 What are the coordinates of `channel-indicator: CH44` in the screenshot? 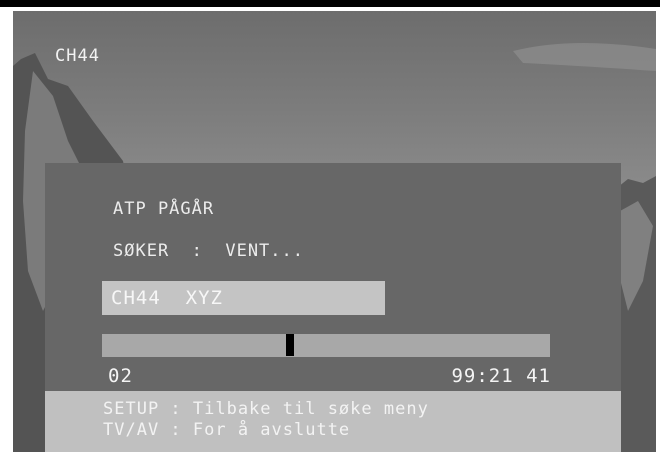 It's located at (77, 56).